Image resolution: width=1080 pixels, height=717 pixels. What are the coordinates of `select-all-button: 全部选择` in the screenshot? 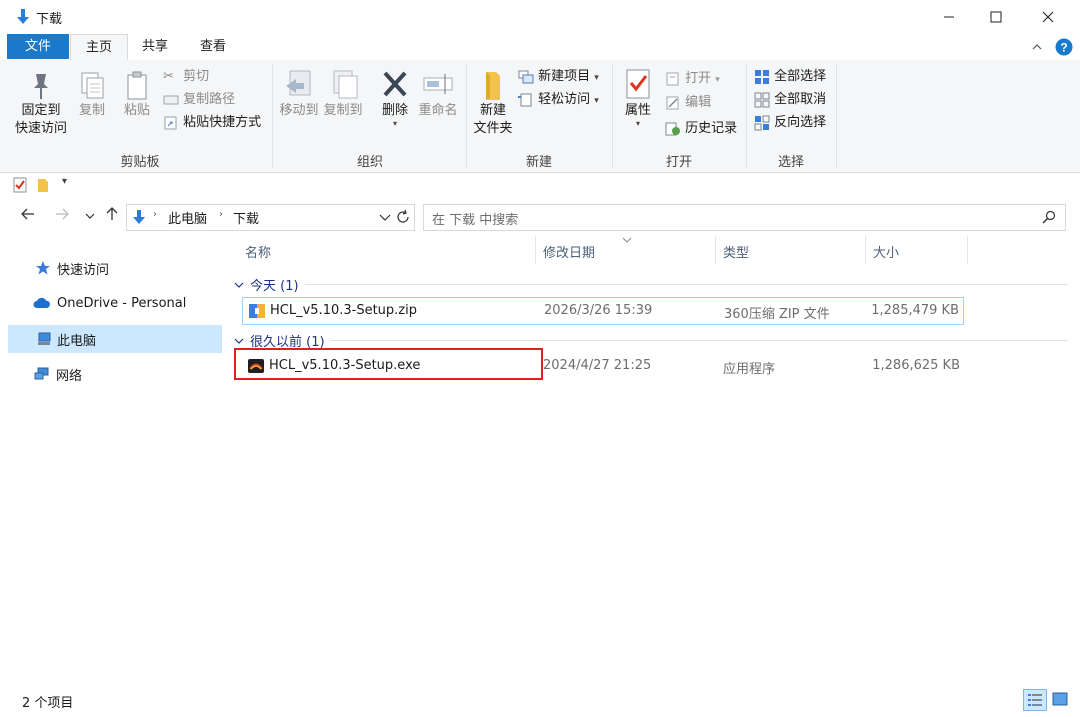 It's located at (790, 77).